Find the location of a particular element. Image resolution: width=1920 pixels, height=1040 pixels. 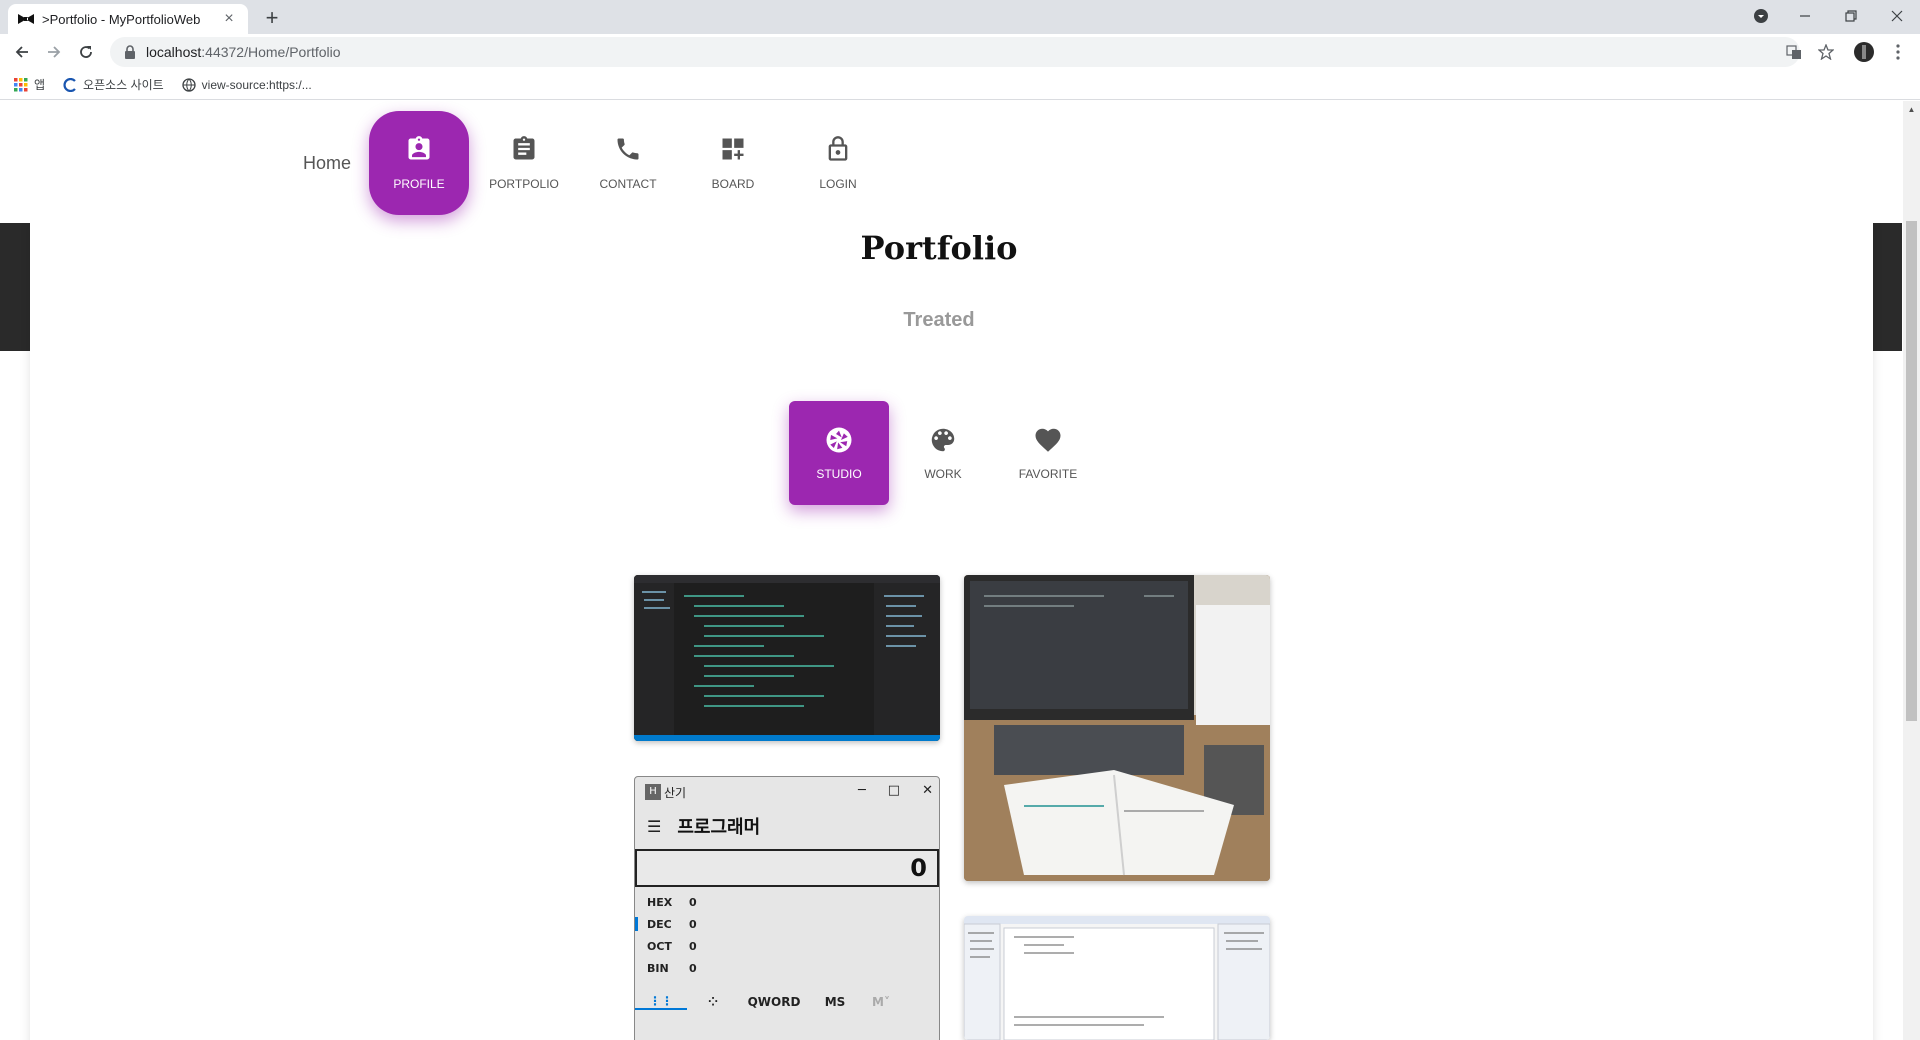

calculator-base-row: DEC 0 is located at coordinates (787, 924).